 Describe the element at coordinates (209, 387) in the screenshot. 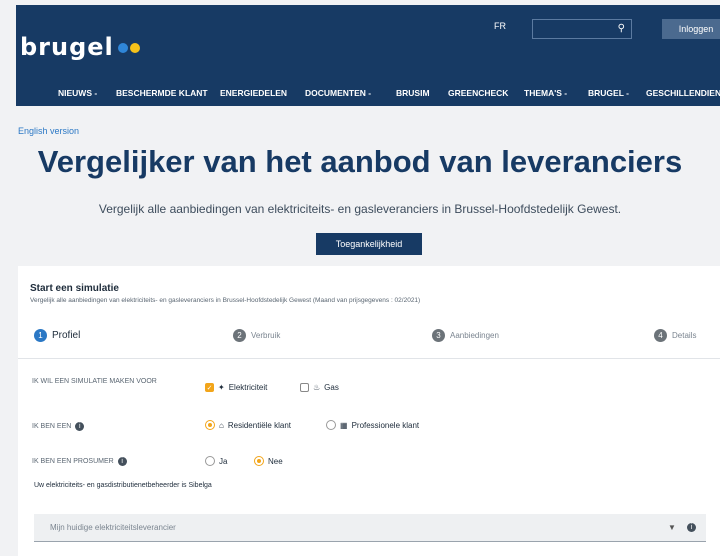

I see `checkbox-checked: ✓` at that location.